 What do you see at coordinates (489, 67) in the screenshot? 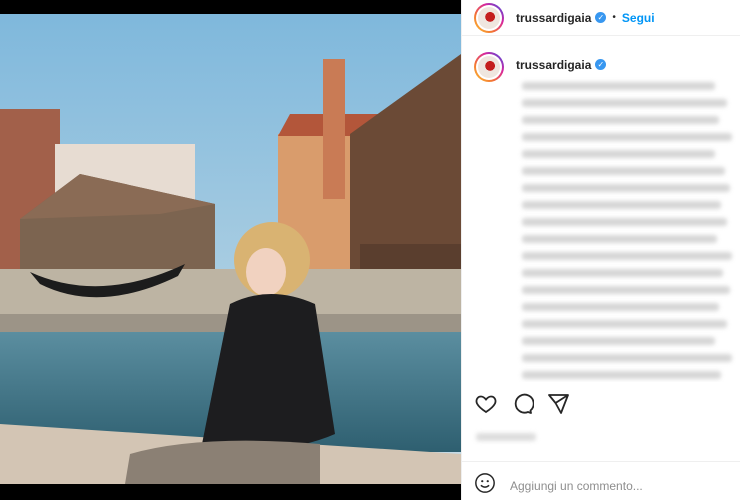
I see `caption-avatar` at bounding box center [489, 67].